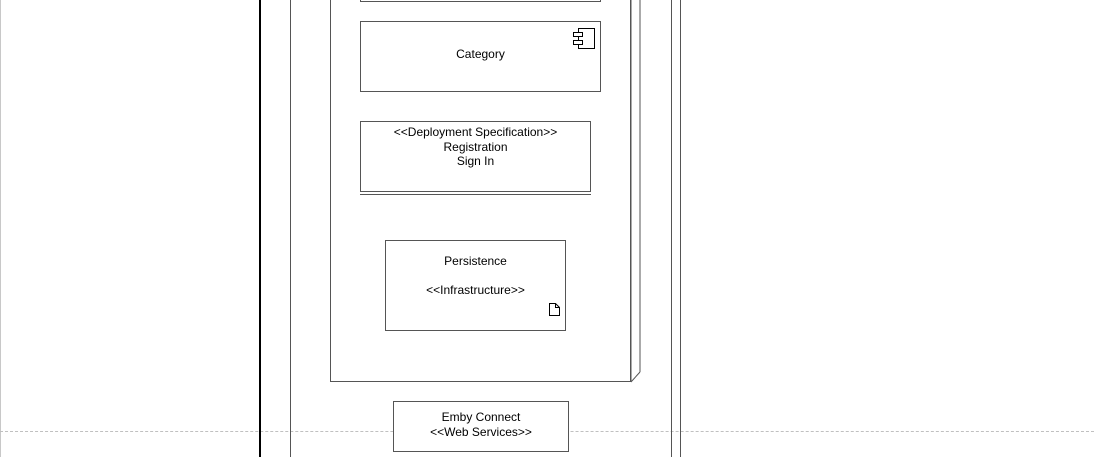  I want to click on persistence-name: Persistence, so click(475, 261).